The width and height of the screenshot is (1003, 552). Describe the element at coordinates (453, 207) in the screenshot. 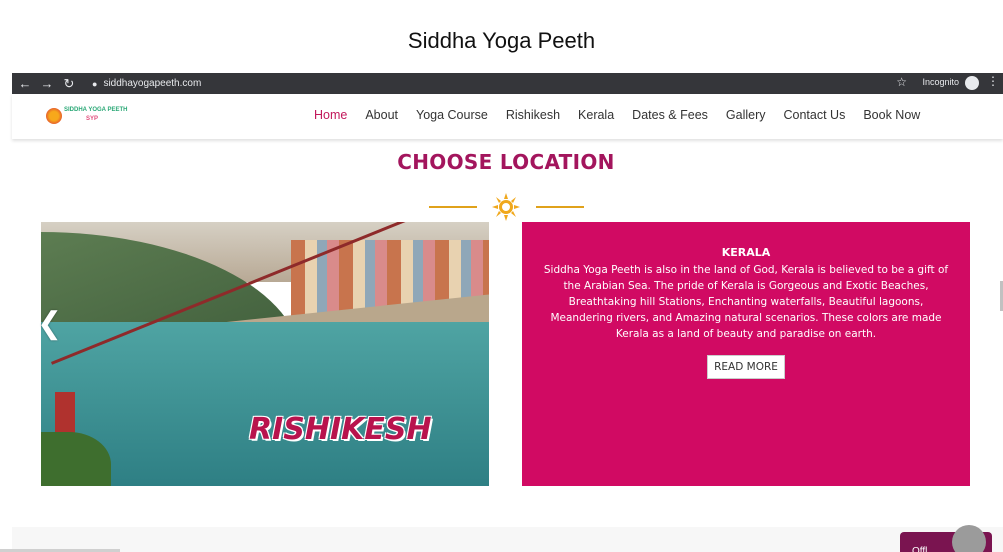

I see `divider-line-left` at that location.